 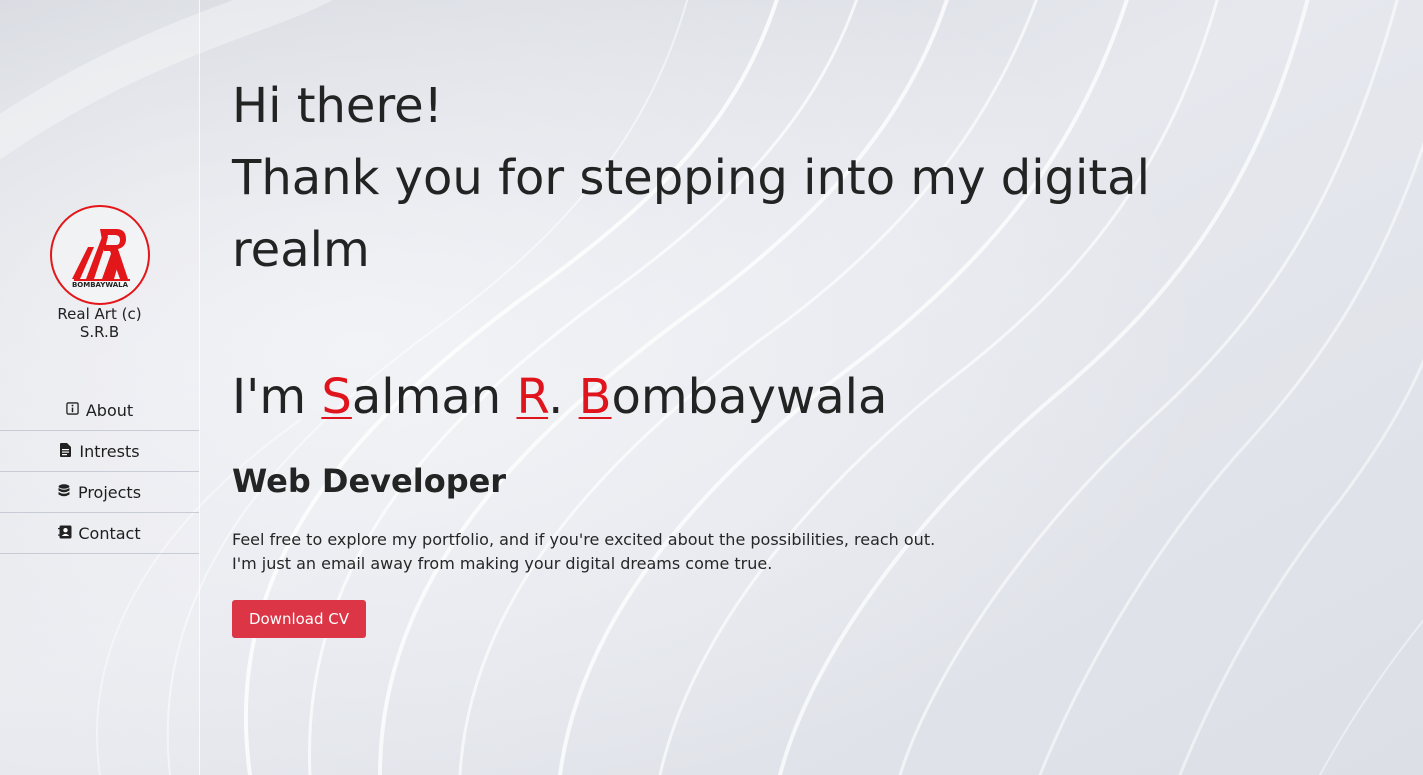 What do you see at coordinates (109, 492) in the screenshot?
I see `nav-item-label: Projects` at bounding box center [109, 492].